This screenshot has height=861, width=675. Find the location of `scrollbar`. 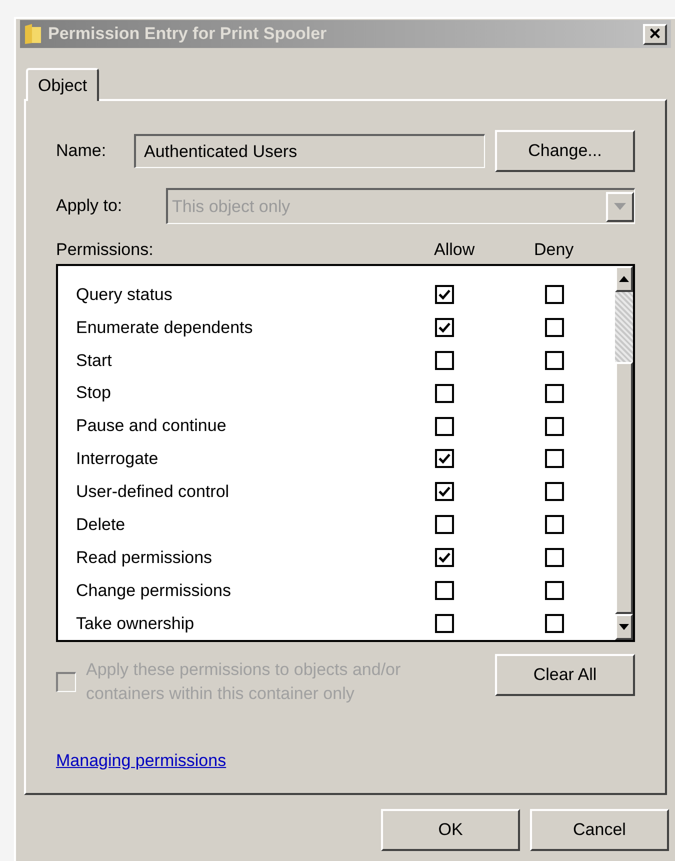

scrollbar is located at coordinates (624, 453).